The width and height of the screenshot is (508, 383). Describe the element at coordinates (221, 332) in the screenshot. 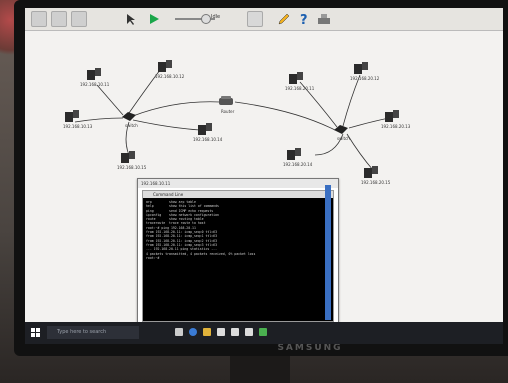

I see `store-icon` at that location.